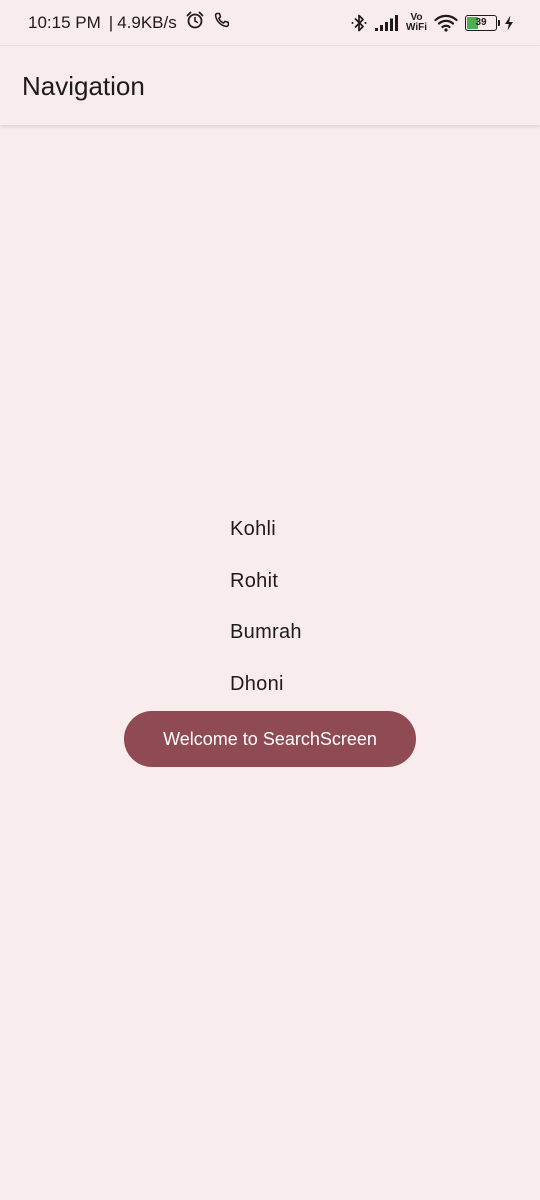 Image resolution: width=540 pixels, height=1200 pixels. I want to click on status-right: Vo WiFi 39, so click(432, 22).